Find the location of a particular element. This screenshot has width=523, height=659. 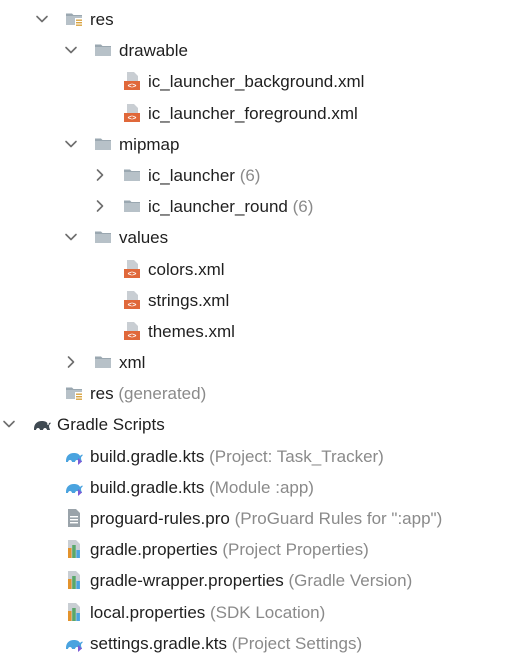

tree-row: <> colors.xml is located at coordinates (261, 269).